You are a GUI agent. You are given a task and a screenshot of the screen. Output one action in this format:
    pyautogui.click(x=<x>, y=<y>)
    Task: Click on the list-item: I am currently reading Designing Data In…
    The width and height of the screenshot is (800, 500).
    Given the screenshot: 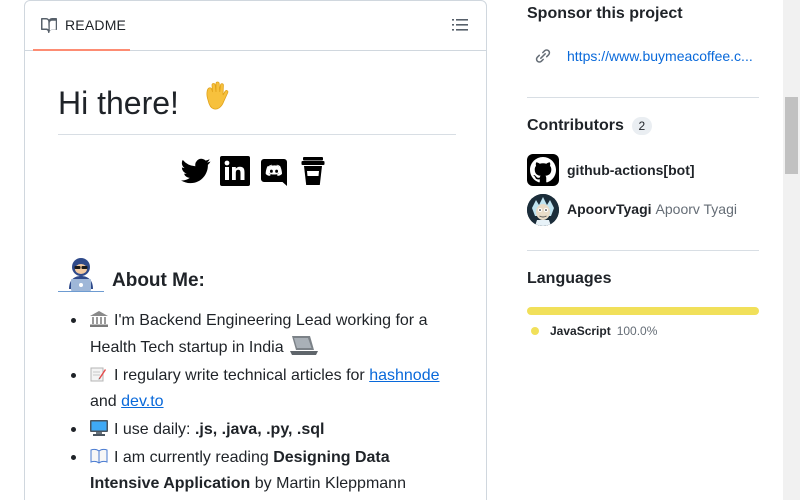 What is the action you would take?
    pyautogui.click(x=258, y=471)
    